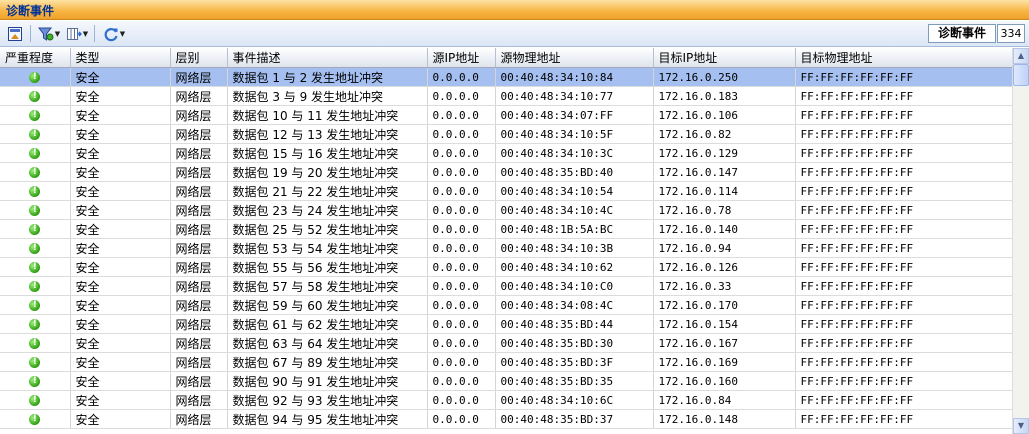 The height and width of the screenshot is (434, 1029). I want to click on cell-source-mac: 00:40:48:34:10:77, so click(574, 96).